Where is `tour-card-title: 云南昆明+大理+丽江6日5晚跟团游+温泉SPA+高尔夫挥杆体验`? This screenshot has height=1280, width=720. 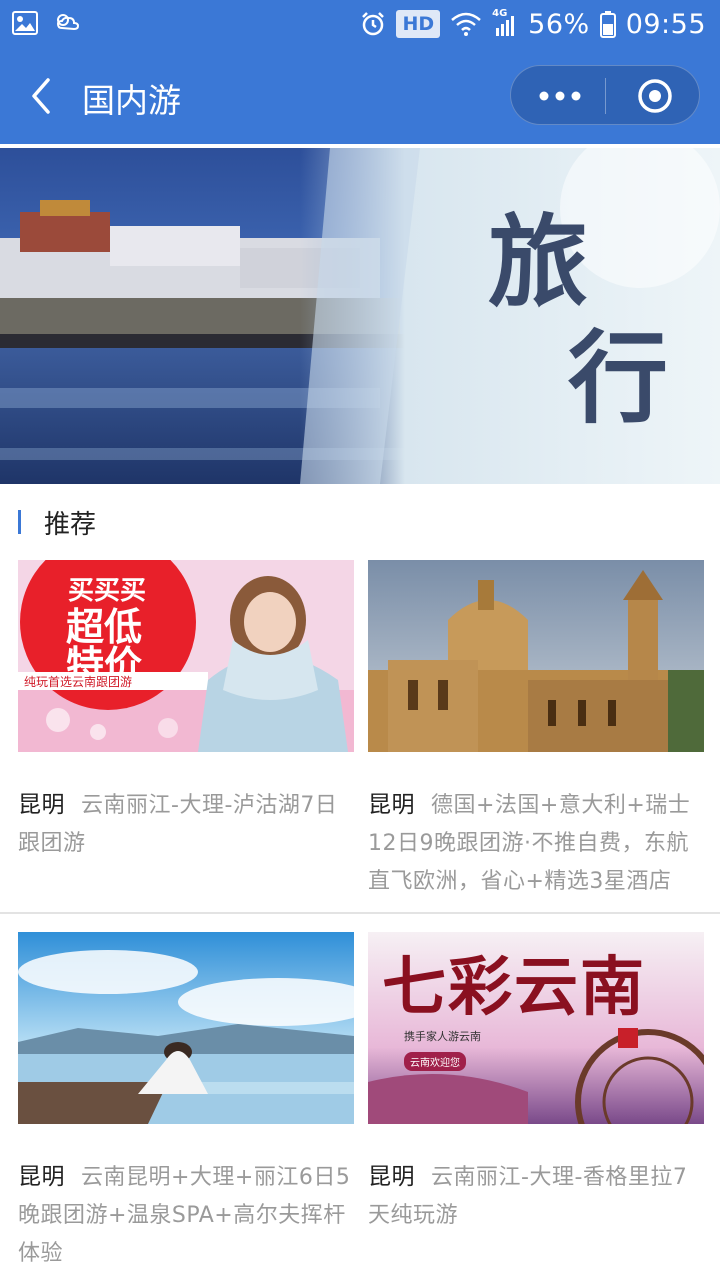 tour-card-title: 云南昆明+大理+丽江6日5晚跟团游+温泉SPA+高尔夫挥杆体验 is located at coordinates (184, 1215).